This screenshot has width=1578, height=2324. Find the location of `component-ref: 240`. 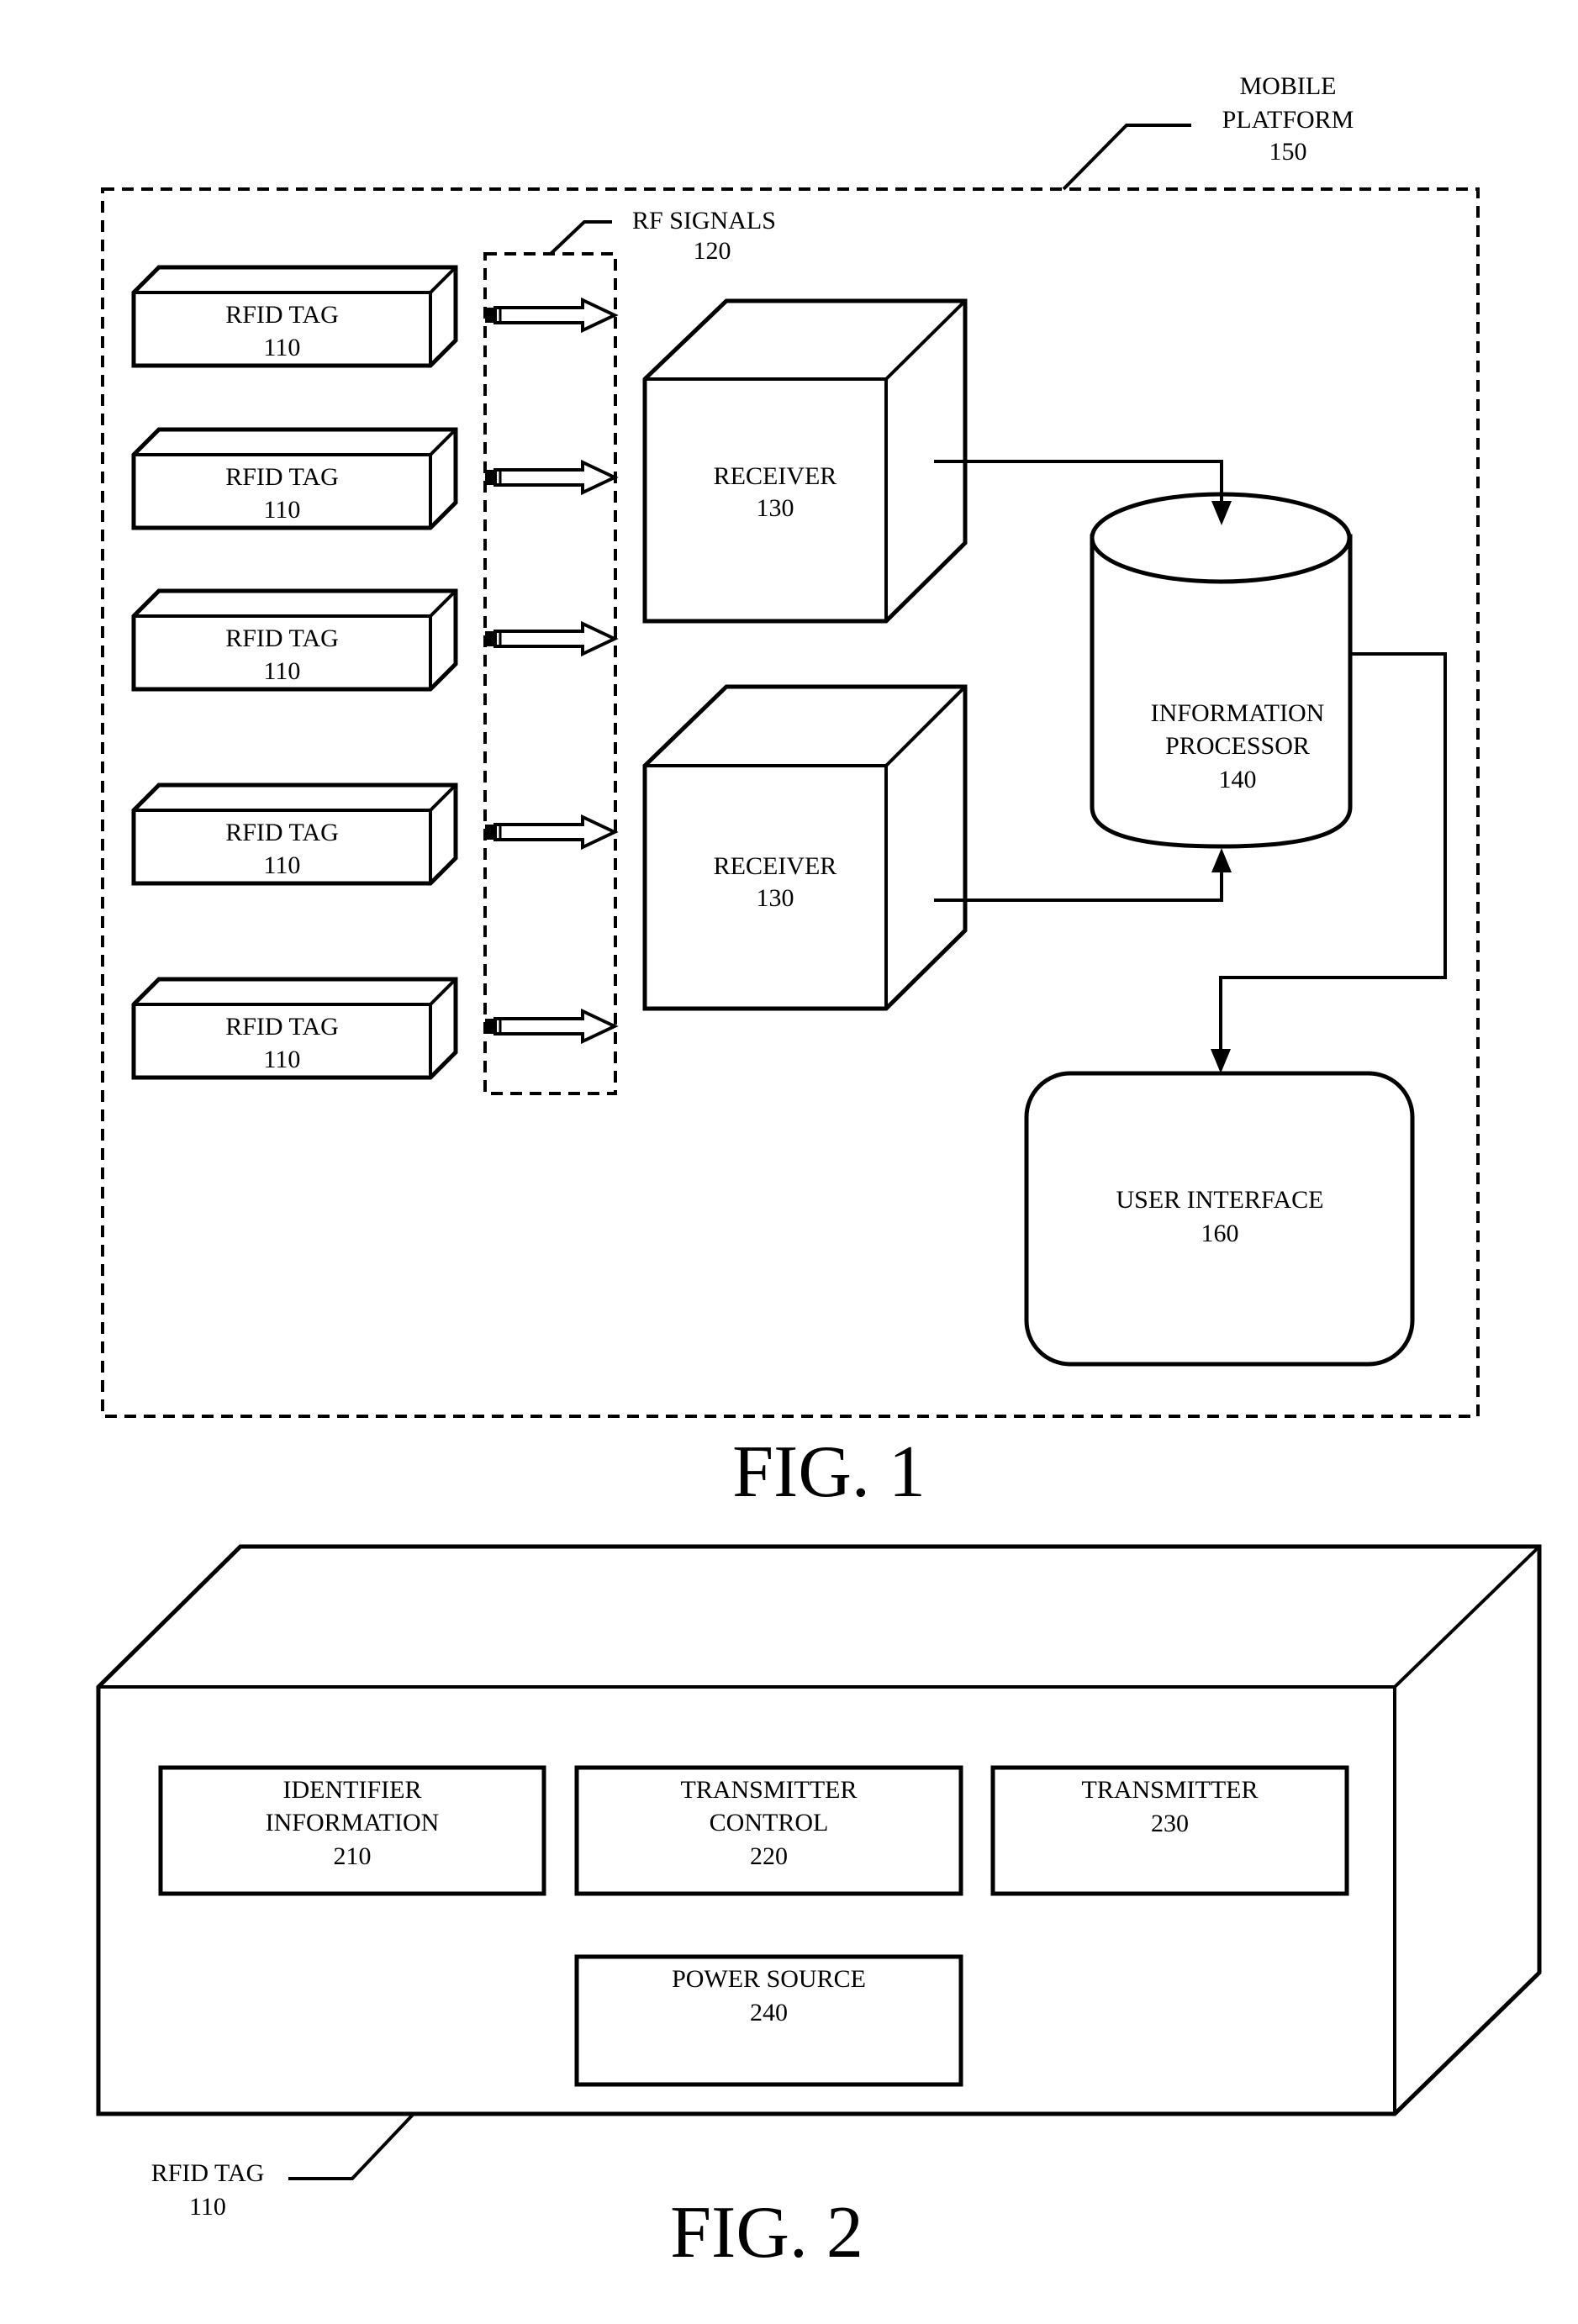

component-ref: 240 is located at coordinates (769, 2012).